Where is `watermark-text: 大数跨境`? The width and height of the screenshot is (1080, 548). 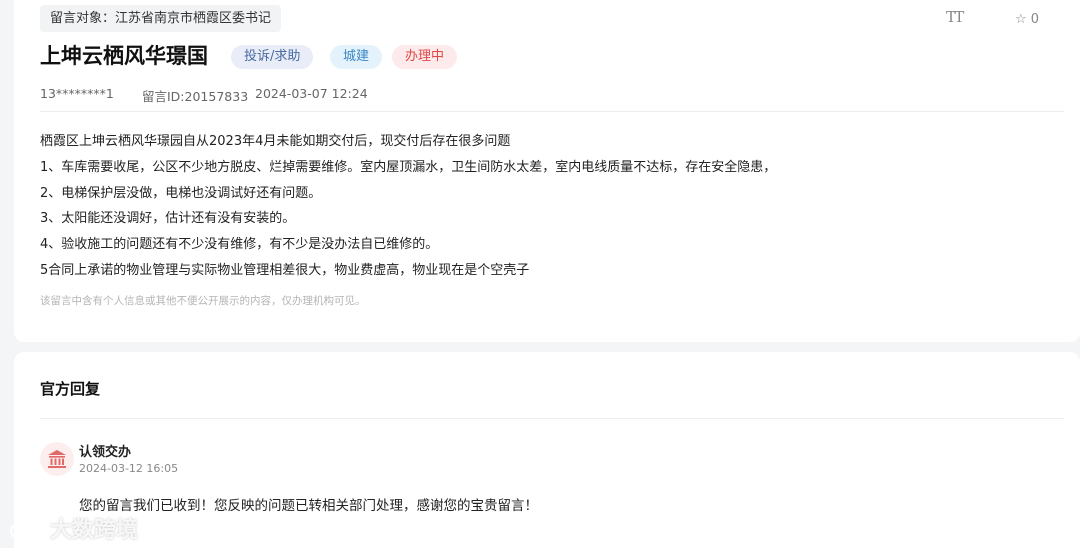
watermark-text: 大数跨境 is located at coordinates (94, 530).